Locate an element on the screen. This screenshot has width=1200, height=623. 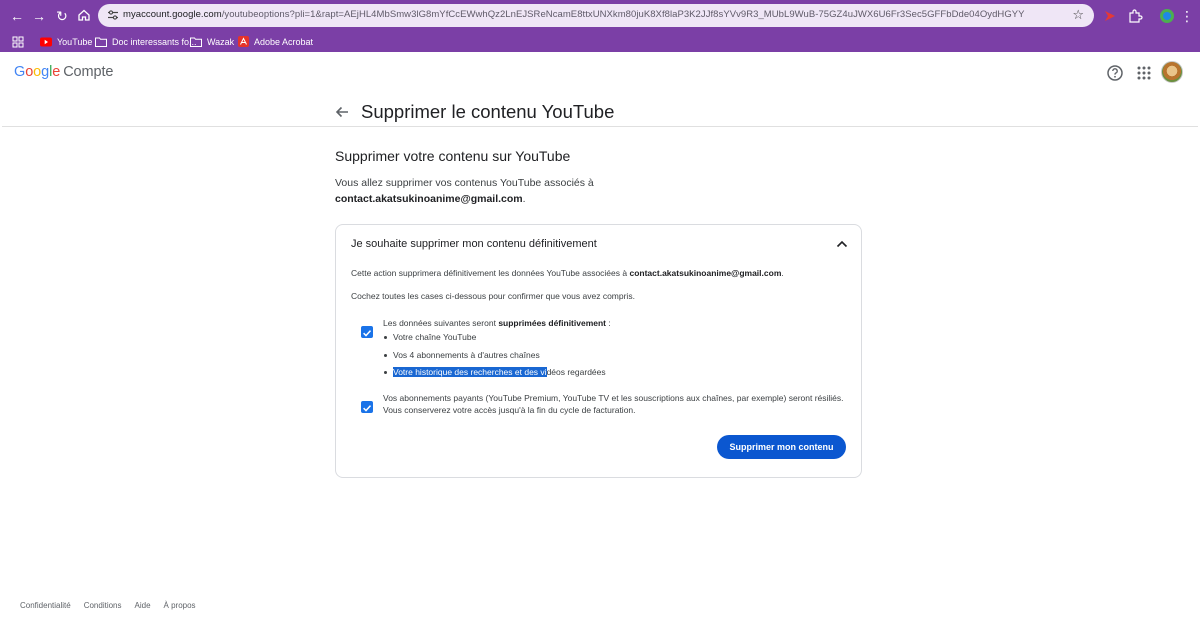
back-arrow-icon is located at coordinates (342, 112).